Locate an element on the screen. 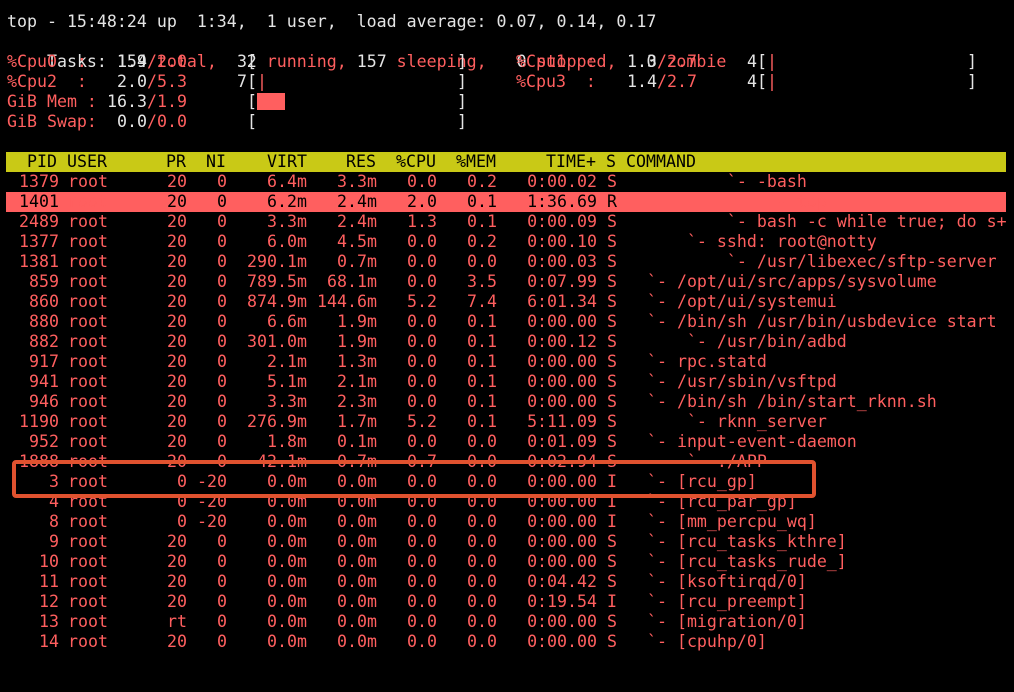 Image resolution: width=1014 pixels, height=692 pixels. col-user: USER is located at coordinates (87, 162).